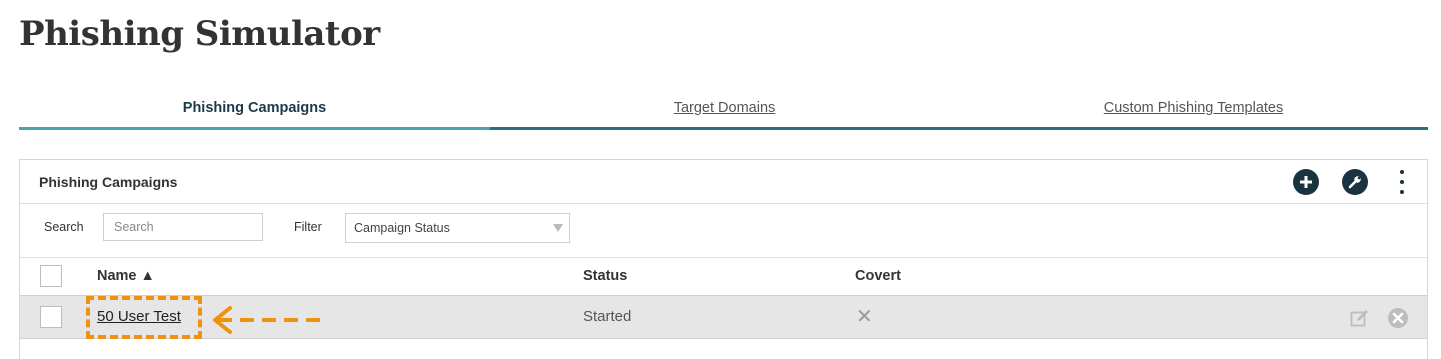 The image size is (1441, 359). I want to click on more-options-button, so click(1402, 182).